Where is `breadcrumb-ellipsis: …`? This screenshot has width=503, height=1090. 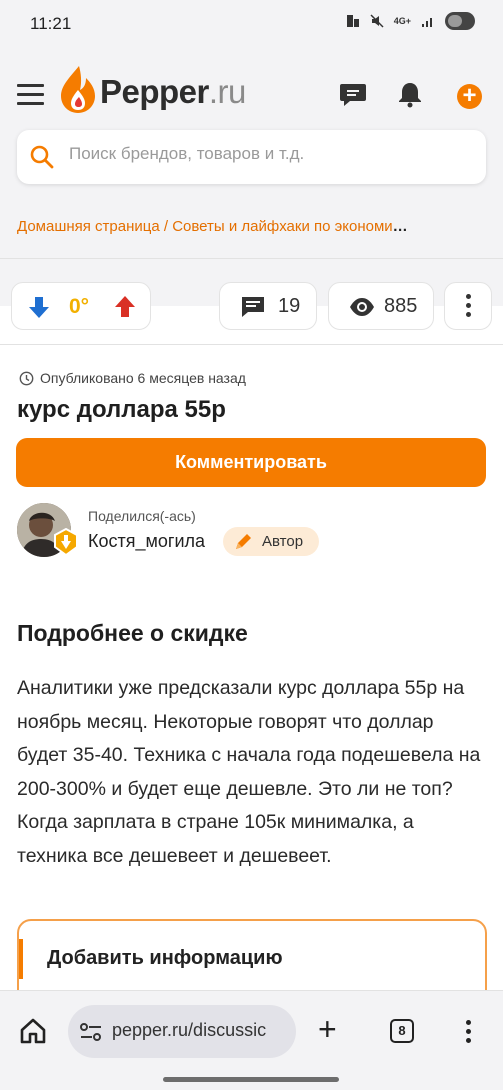 breadcrumb-ellipsis: … is located at coordinates (400, 226).